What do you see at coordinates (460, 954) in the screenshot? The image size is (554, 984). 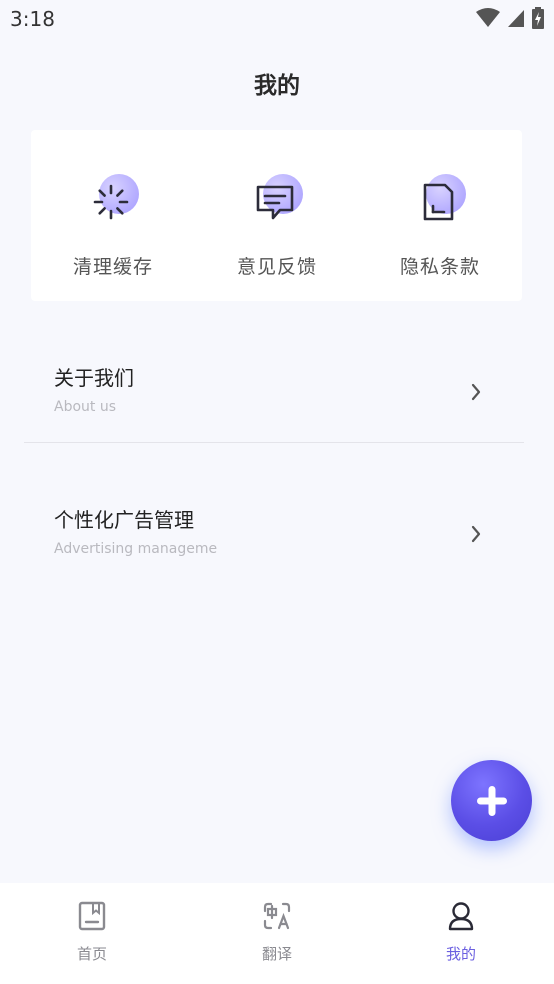 I see `nav-profile-label: 我的` at bounding box center [460, 954].